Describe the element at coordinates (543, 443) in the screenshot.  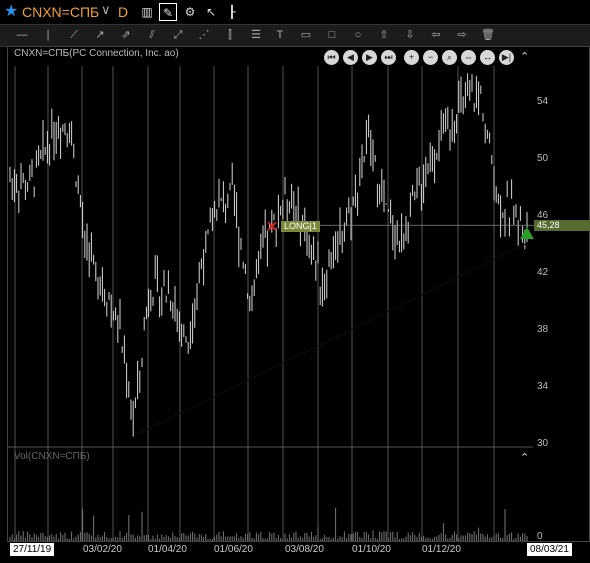
I see `y-tick: 30` at that location.